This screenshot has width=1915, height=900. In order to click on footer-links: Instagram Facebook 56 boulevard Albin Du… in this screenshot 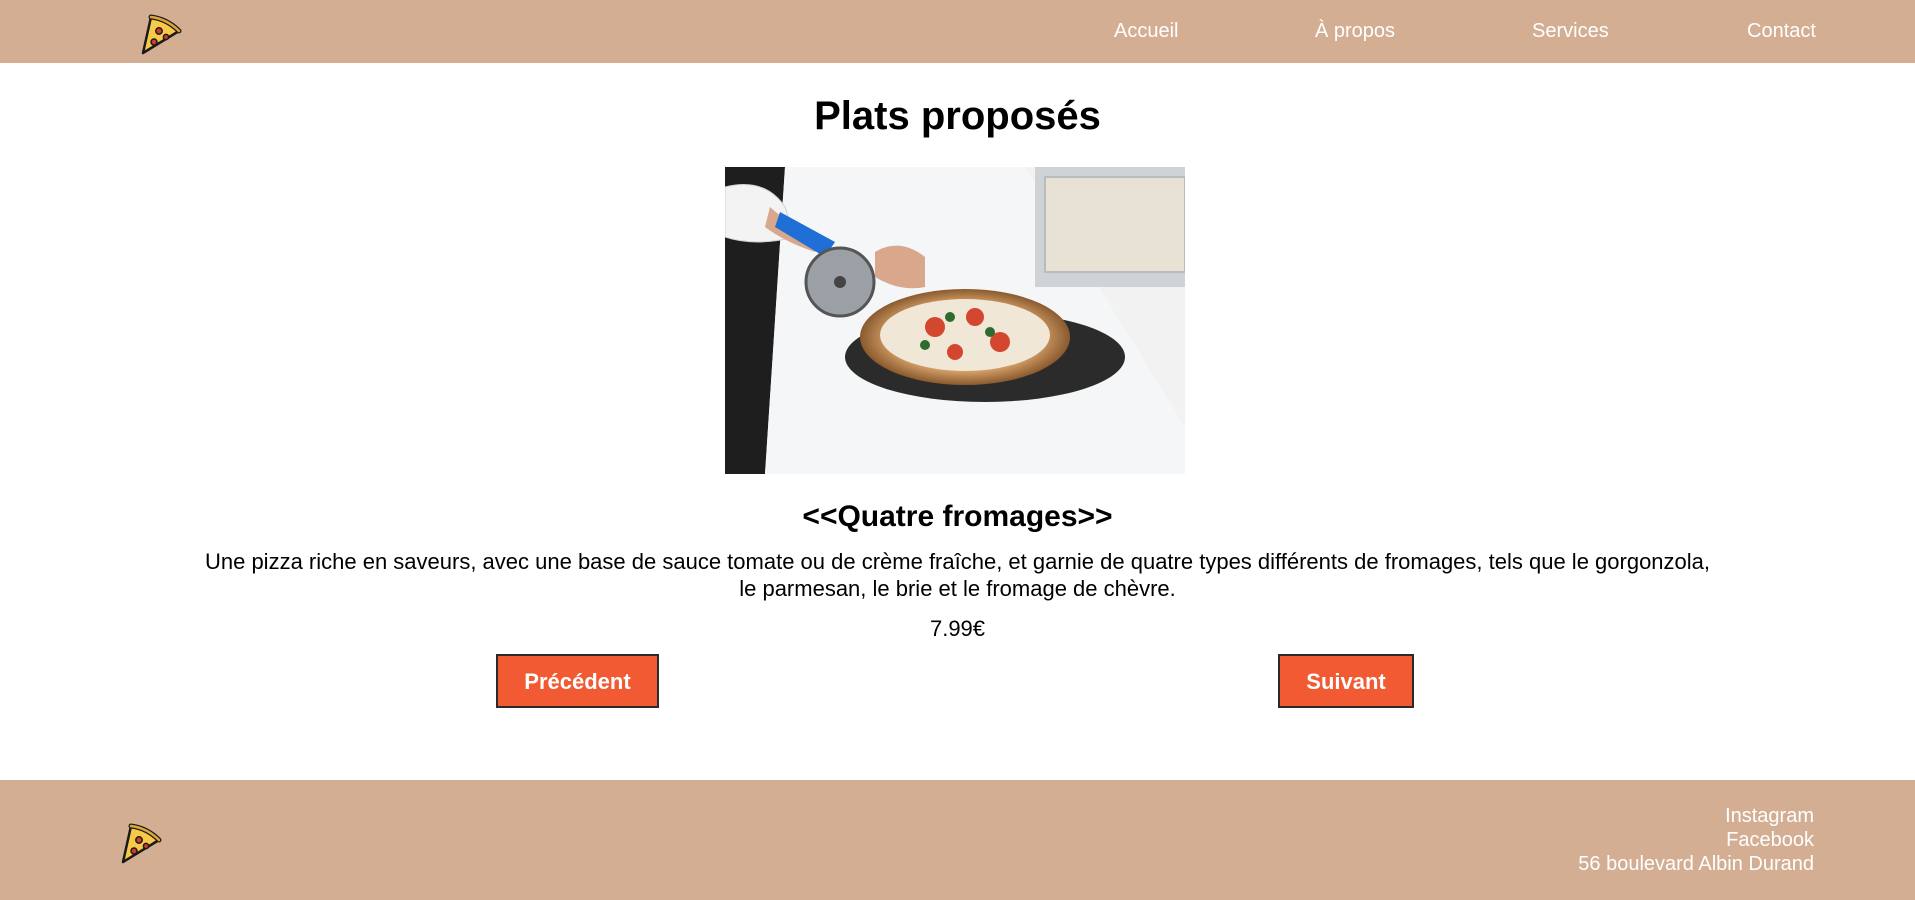, I will do `click(1696, 840)`.